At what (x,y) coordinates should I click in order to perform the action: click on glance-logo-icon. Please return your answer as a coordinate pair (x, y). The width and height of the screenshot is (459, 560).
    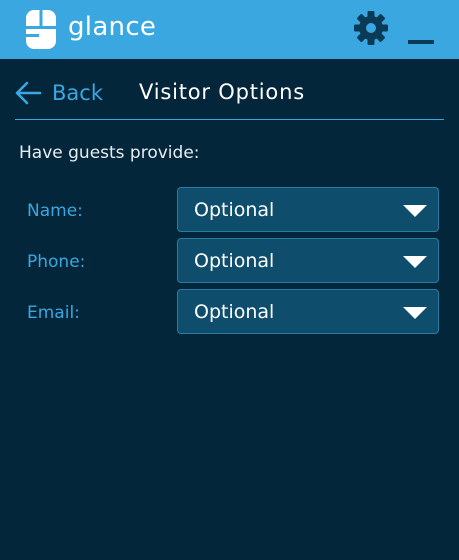
    Looking at the image, I should click on (41, 29).